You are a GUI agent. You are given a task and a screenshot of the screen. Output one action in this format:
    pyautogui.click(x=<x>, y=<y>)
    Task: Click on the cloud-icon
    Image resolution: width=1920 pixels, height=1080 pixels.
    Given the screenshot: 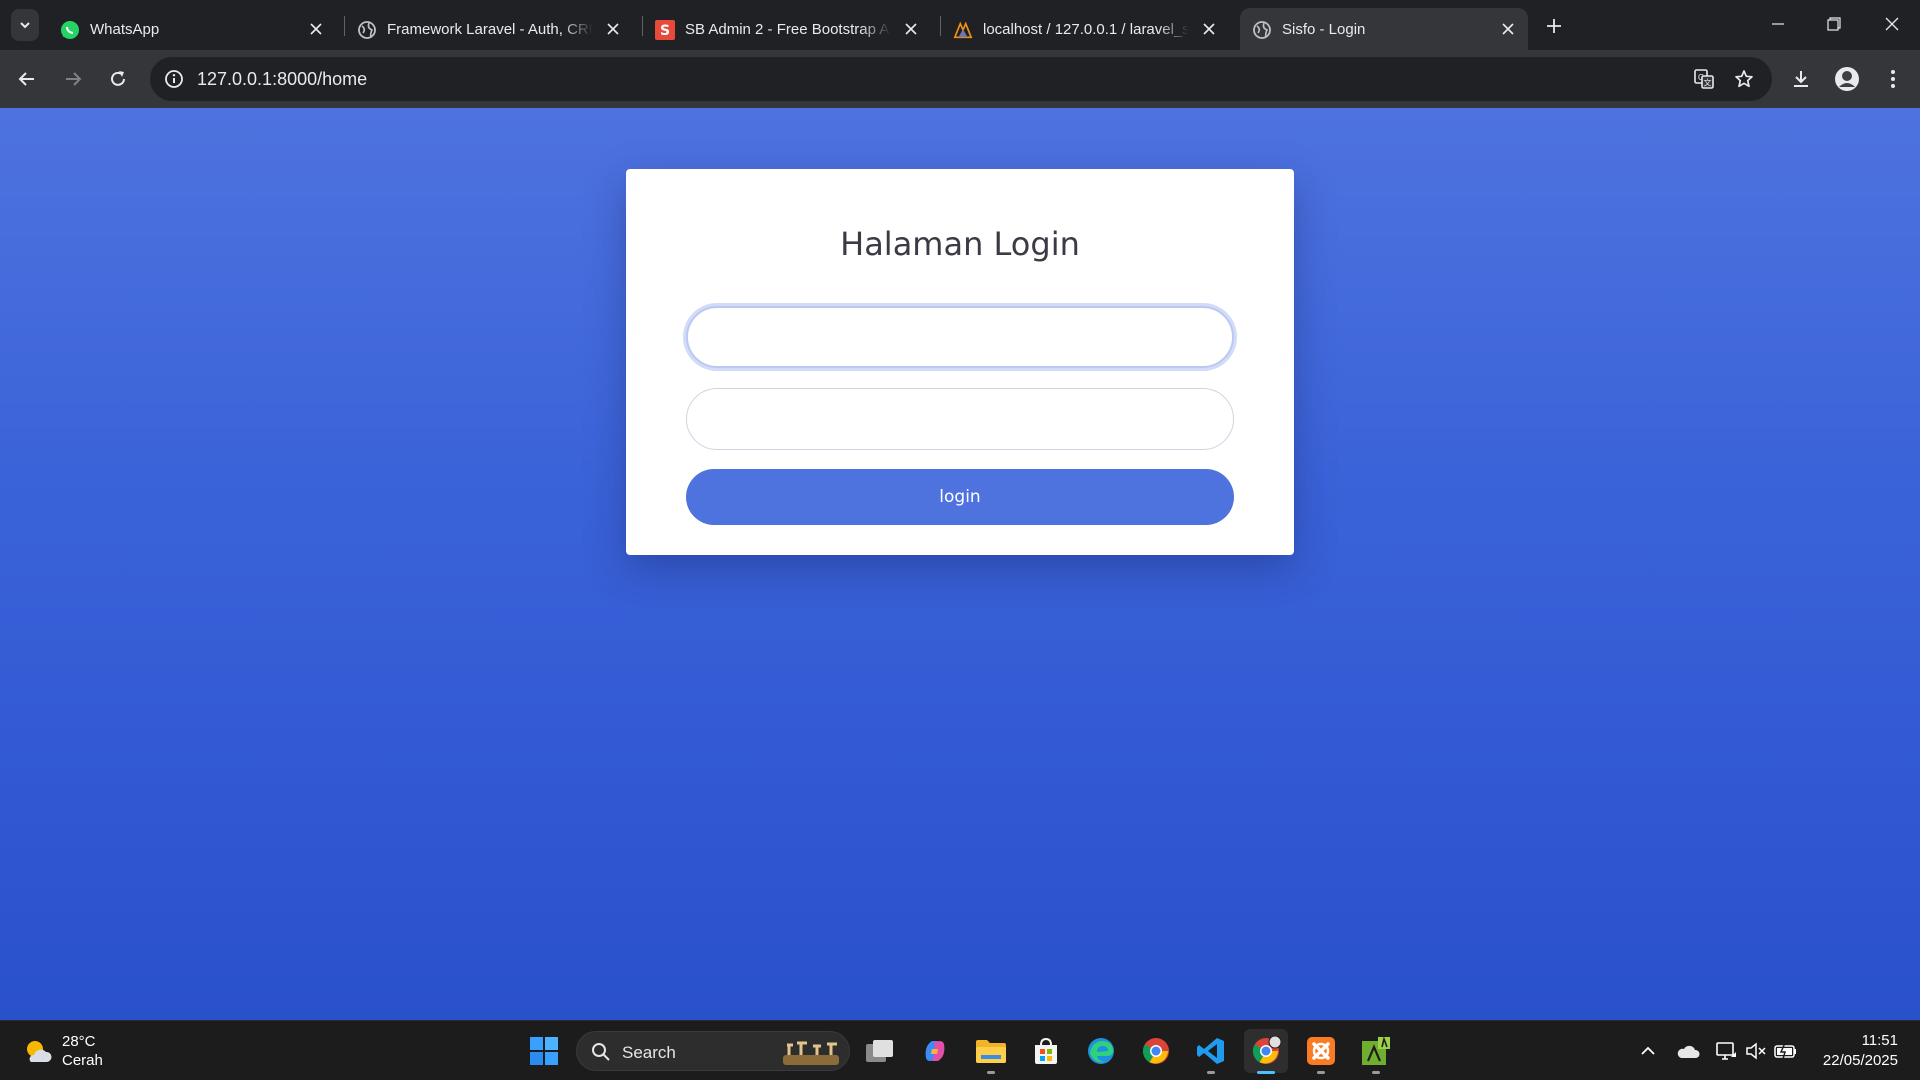 What is the action you would take?
    pyautogui.click(x=1688, y=1051)
    